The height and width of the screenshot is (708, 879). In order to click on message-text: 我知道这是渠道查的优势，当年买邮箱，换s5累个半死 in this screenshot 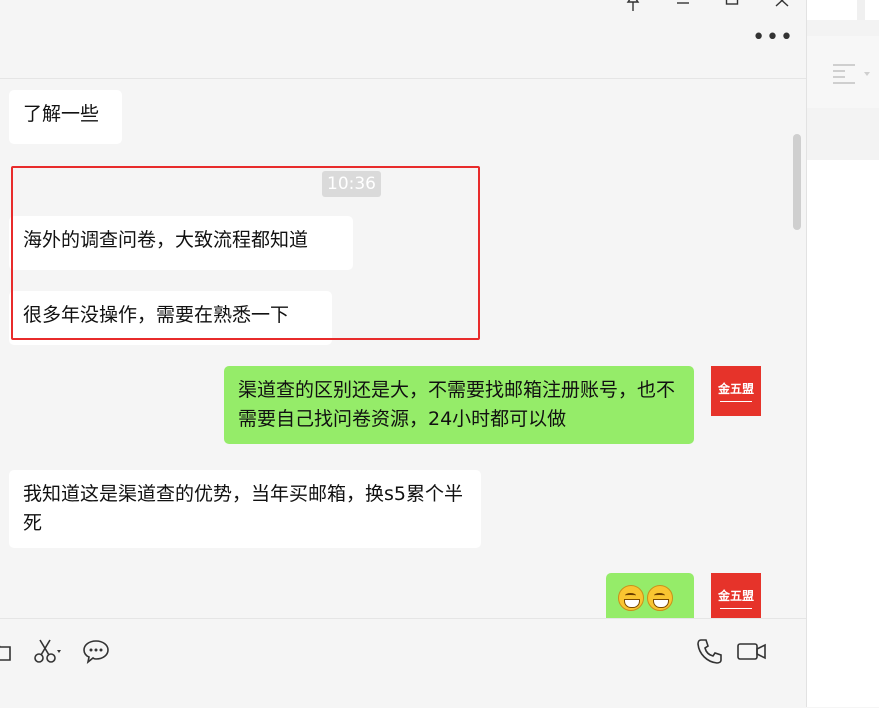, I will do `click(243, 508)`.